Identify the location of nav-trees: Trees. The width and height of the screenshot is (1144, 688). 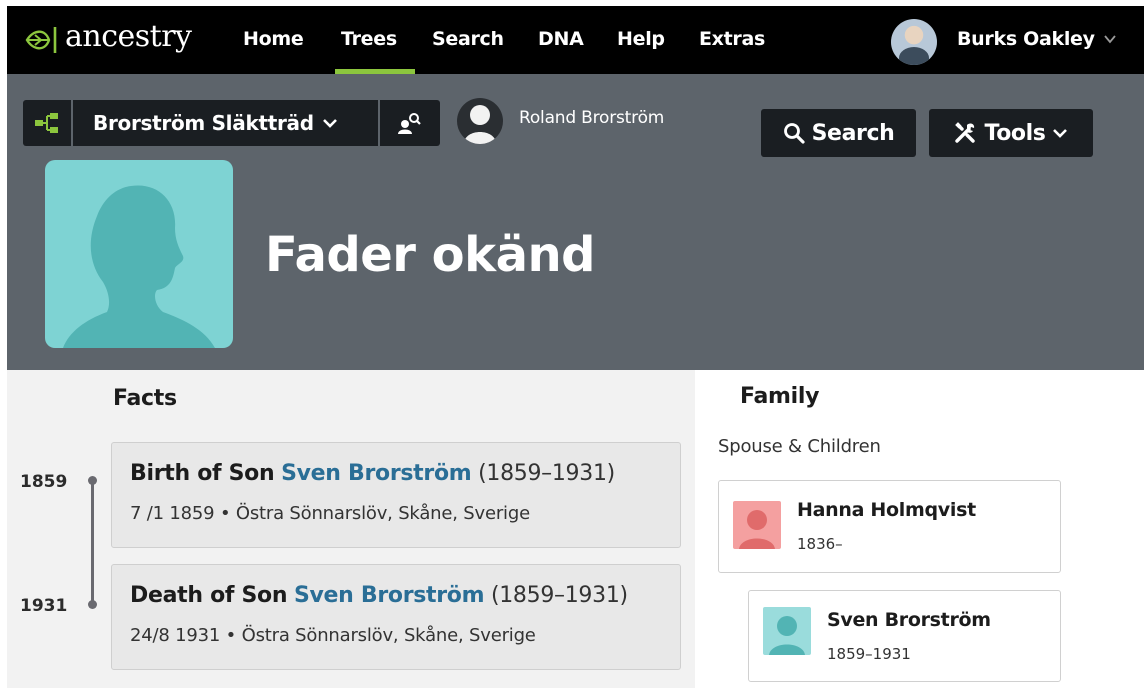
(369, 39).